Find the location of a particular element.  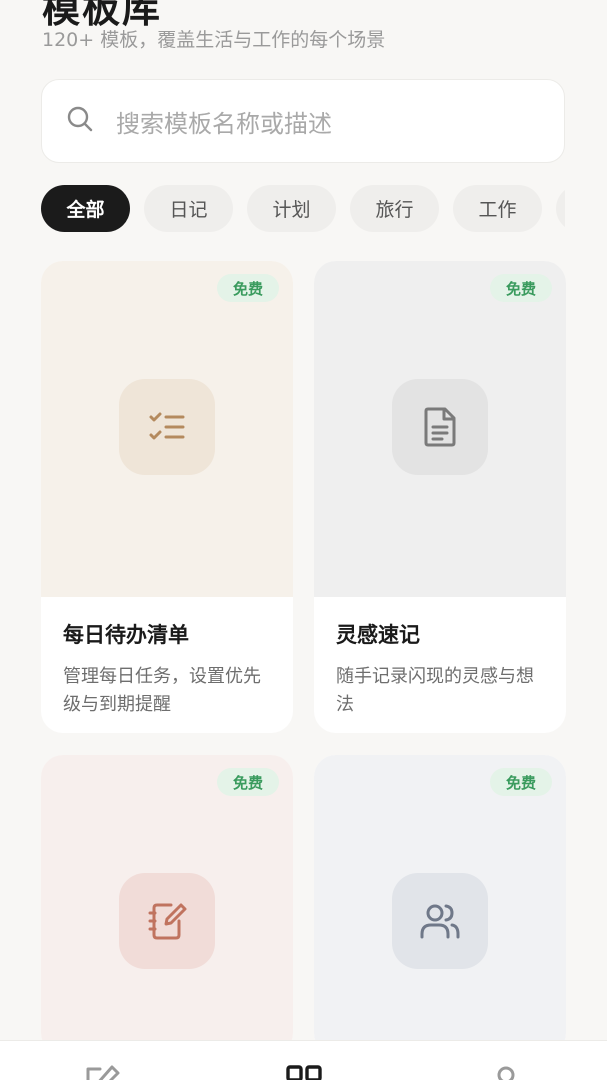

notebook-pen-icon is located at coordinates (167, 921).